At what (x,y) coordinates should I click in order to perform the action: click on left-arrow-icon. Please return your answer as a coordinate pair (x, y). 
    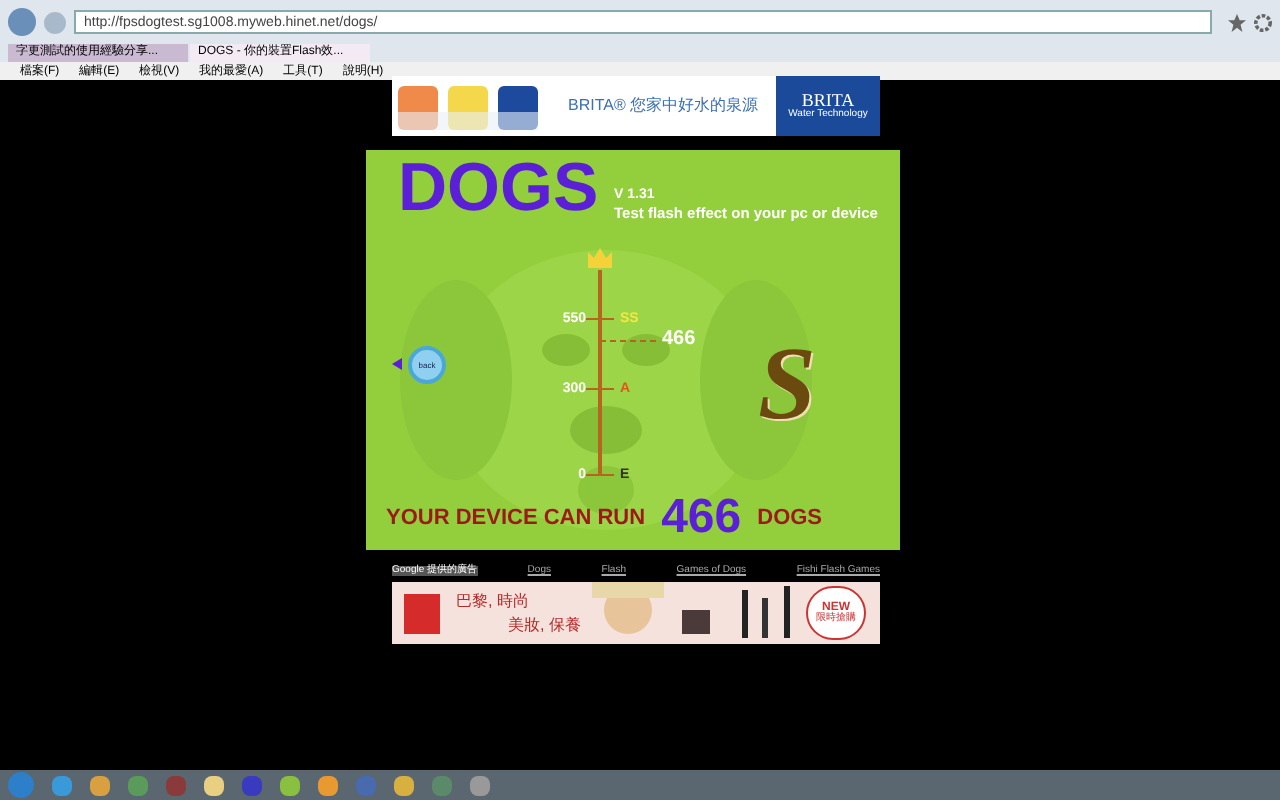
    Looking at the image, I should click on (397, 364).